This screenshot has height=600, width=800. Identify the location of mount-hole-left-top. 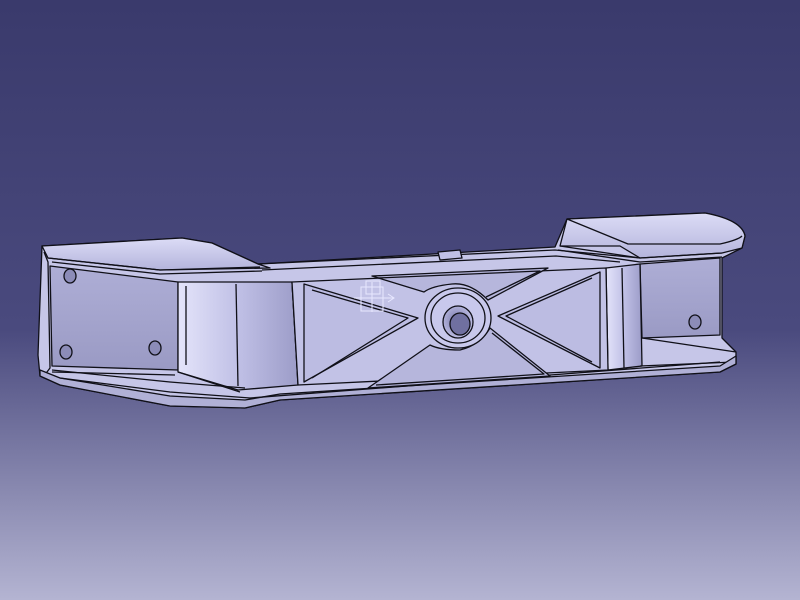
(70, 276).